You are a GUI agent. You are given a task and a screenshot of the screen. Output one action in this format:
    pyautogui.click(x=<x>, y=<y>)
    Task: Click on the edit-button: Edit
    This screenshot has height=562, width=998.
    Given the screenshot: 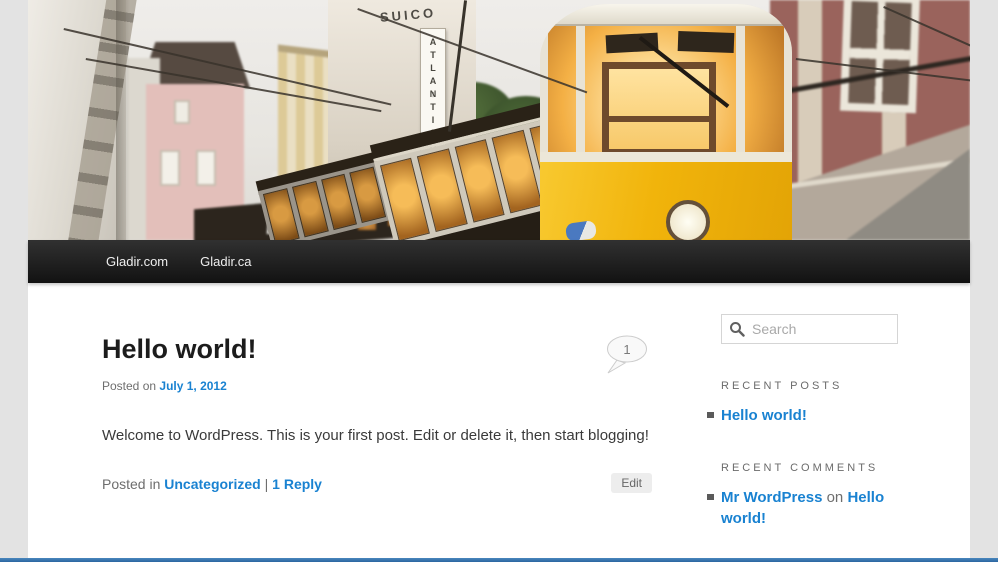 What is the action you would take?
    pyautogui.click(x=631, y=483)
    